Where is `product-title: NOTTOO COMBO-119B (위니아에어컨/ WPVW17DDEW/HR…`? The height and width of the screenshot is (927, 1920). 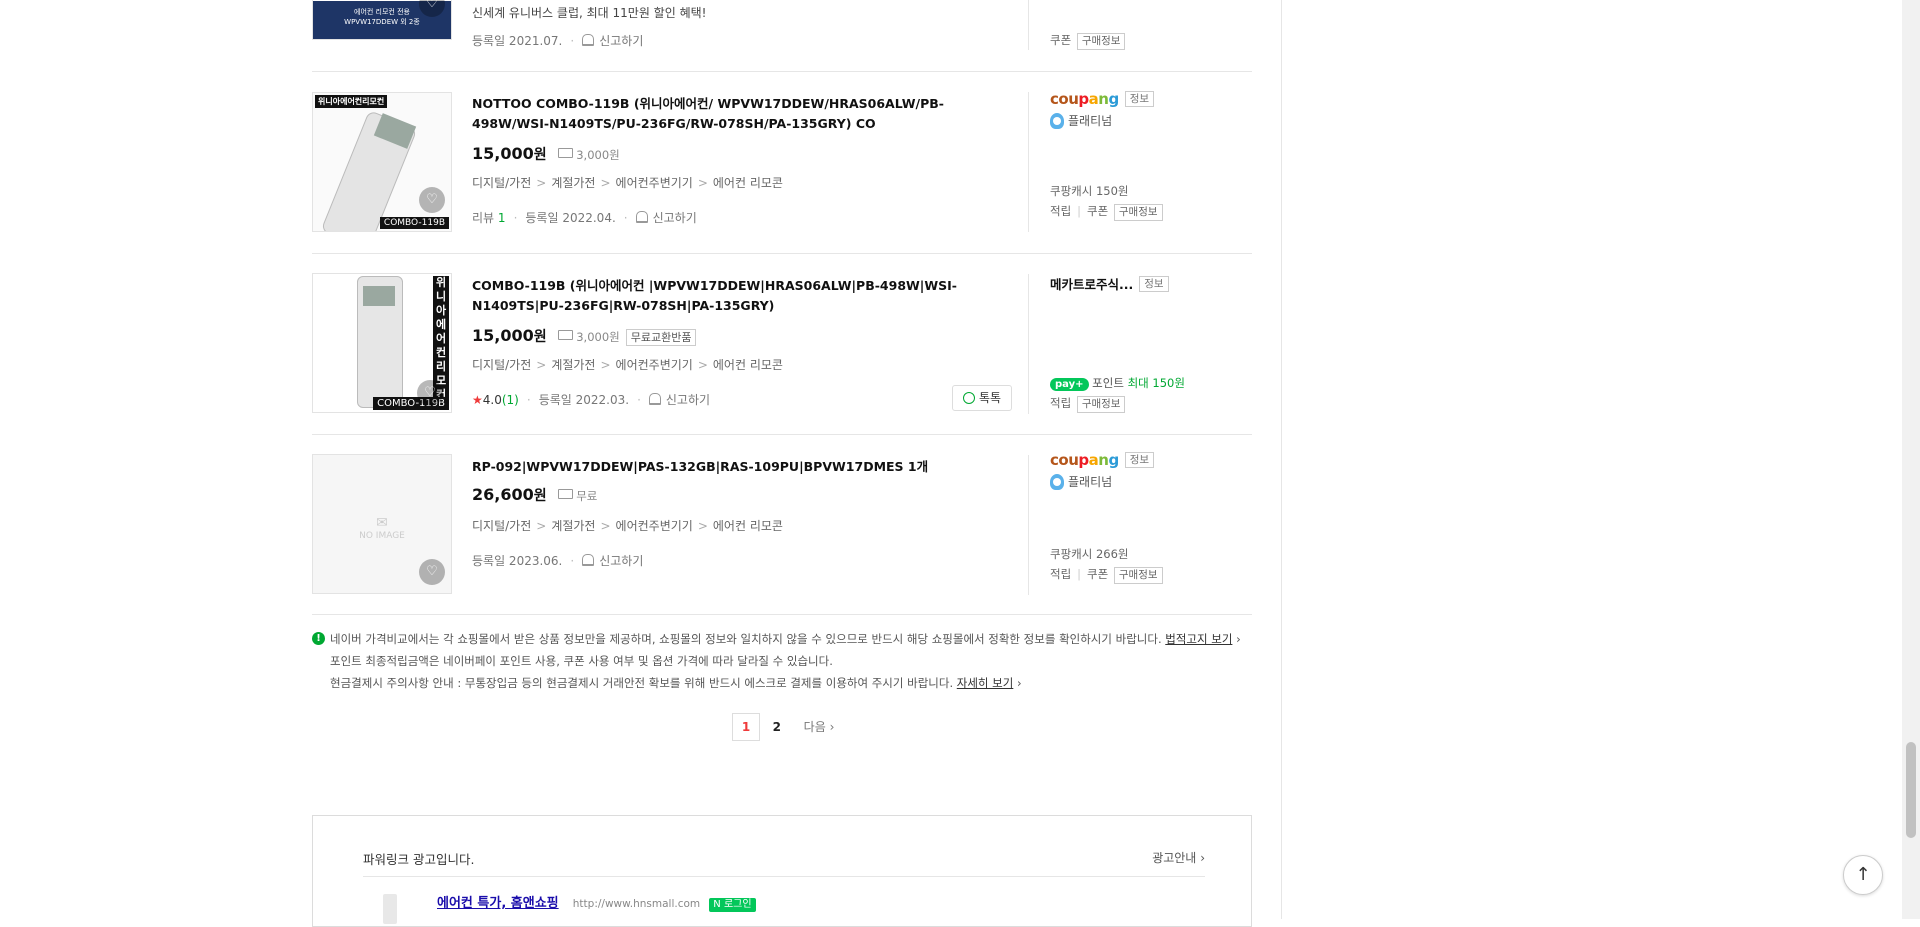
product-title: NOTTOO COMBO-119B (위니아에어컨/ WPVW17DDEW/HR… is located at coordinates (742, 114).